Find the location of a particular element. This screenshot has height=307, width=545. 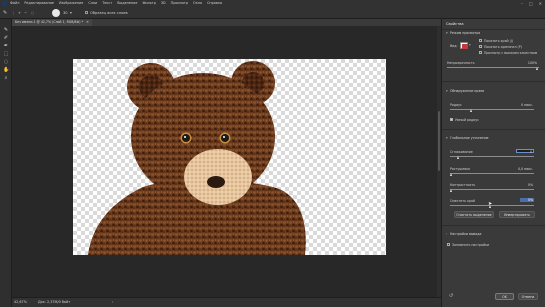

menu-filter: Фильтр is located at coordinates (148, 3).